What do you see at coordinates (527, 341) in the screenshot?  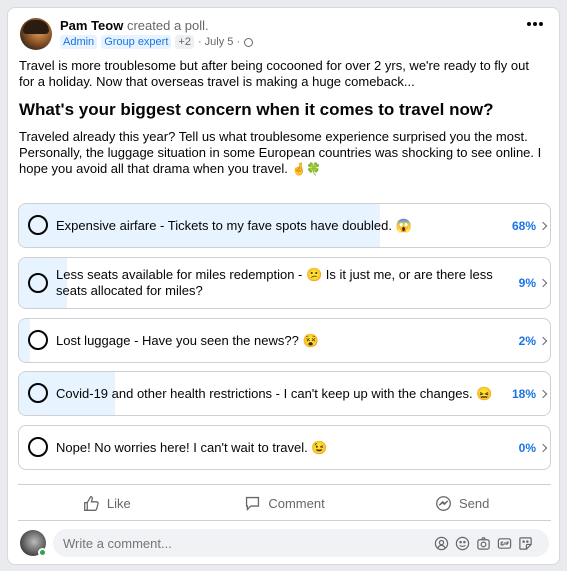 I see `poll-option-percent: 2%` at bounding box center [527, 341].